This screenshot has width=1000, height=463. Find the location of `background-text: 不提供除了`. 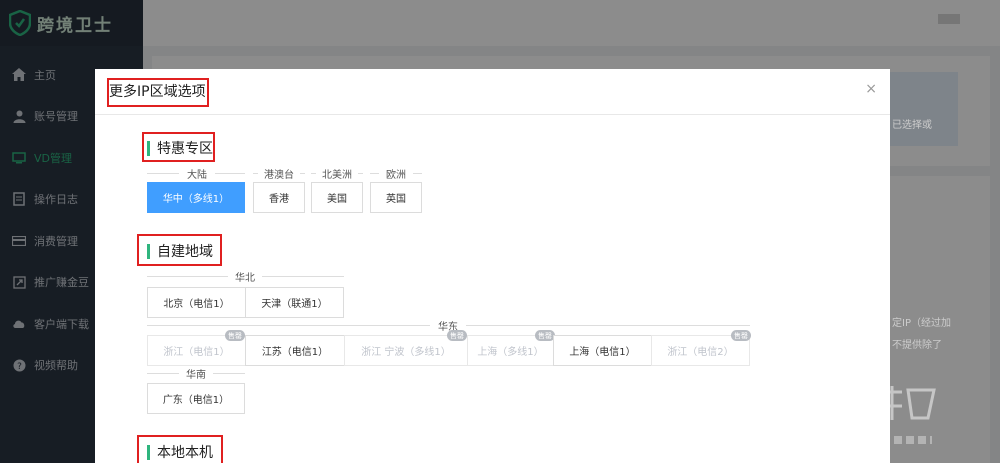

background-text: 不提供除了 is located at coordinates (917, 345).